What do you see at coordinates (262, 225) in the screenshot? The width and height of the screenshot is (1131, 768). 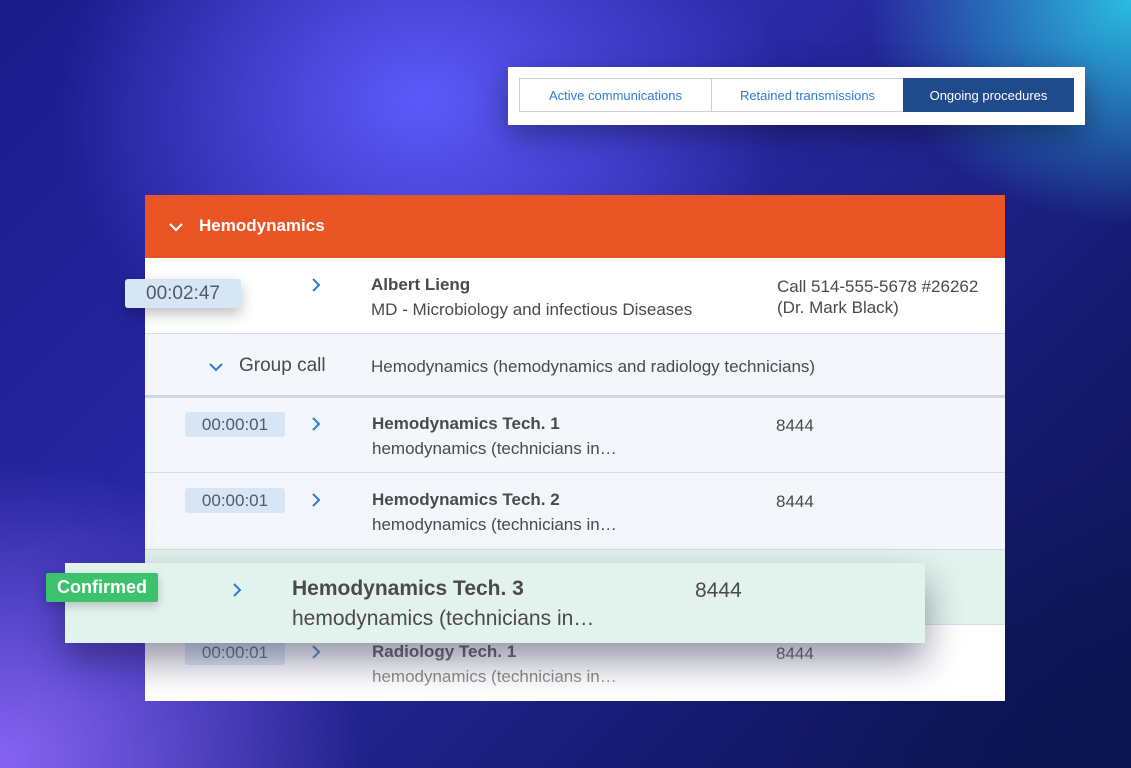 I see `section-title: Hemodynamics` at bounding box center [262, 225].